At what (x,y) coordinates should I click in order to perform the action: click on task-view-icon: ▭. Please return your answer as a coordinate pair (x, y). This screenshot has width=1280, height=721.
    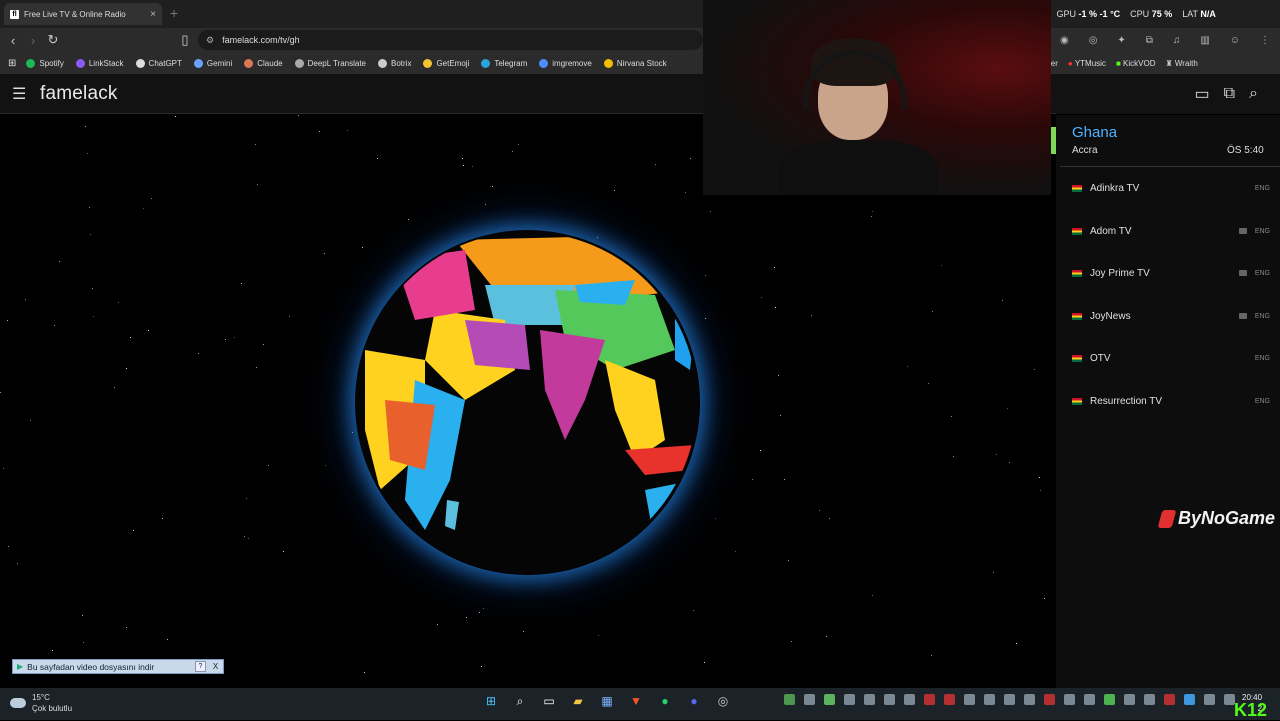
    Looking at the image, I should click on (549, 701).